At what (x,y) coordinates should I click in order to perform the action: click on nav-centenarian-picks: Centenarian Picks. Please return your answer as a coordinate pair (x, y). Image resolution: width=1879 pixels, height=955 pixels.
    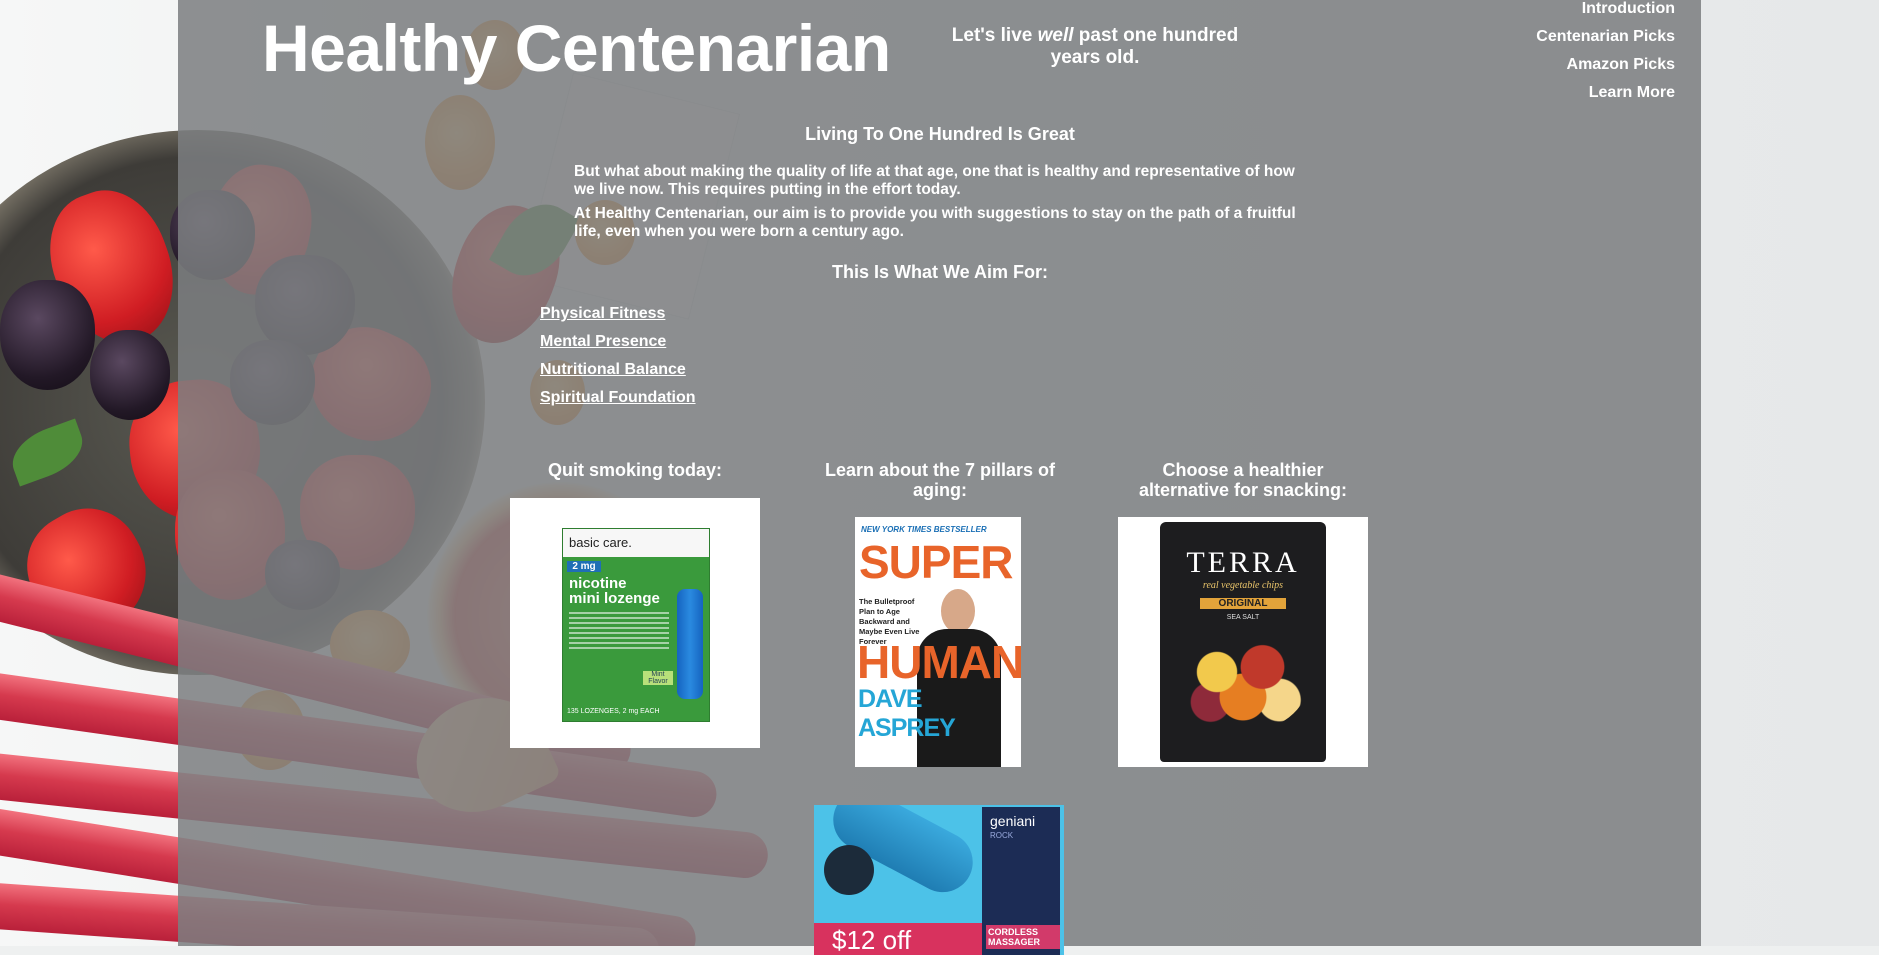
    Looking at the image, I should click on (1605, 37).